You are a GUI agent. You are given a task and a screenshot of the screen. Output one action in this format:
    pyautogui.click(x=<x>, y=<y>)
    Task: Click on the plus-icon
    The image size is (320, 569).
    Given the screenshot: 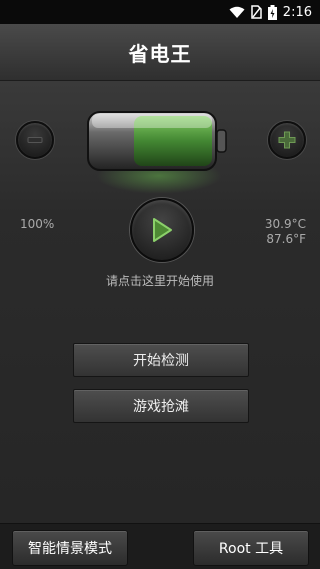 What is the action you would take?
    pyautogui.click(x=287, y=140)
    